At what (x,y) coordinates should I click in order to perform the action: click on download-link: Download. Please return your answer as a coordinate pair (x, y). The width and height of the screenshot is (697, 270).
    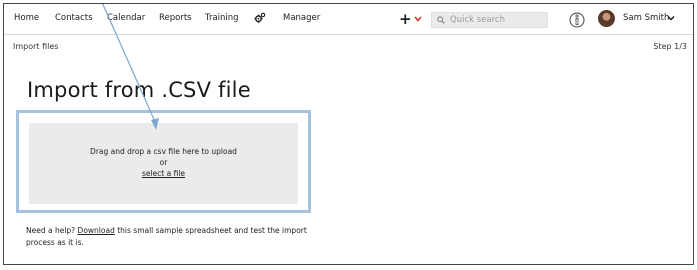
    Looking at the image, I should click on (96, 230).